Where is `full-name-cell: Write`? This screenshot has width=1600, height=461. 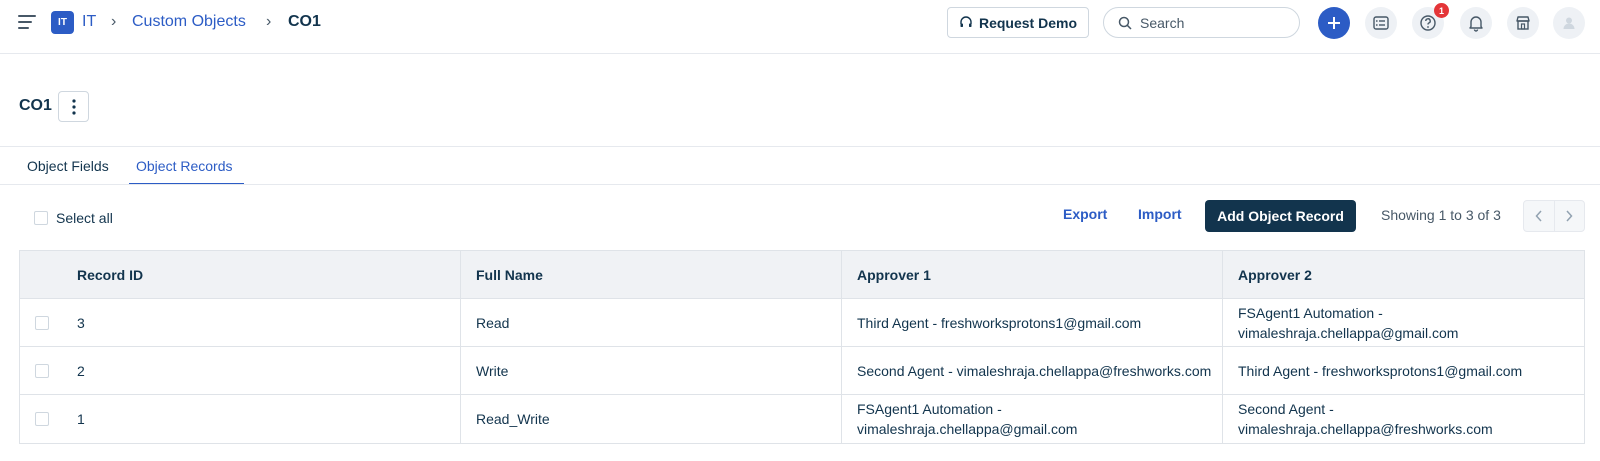
full-name-cell: Write is located at coordinates (651, 370).